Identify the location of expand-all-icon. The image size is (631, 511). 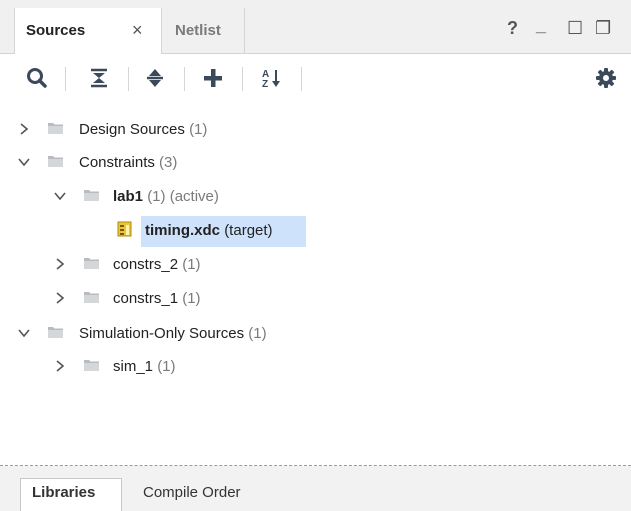
(155, 78).